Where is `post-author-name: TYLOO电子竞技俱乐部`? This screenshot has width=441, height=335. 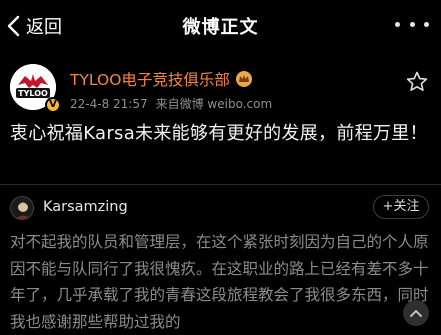 post-author-name: TYLOO电子竞技俱乐部 is located at coordinates (161, 79).